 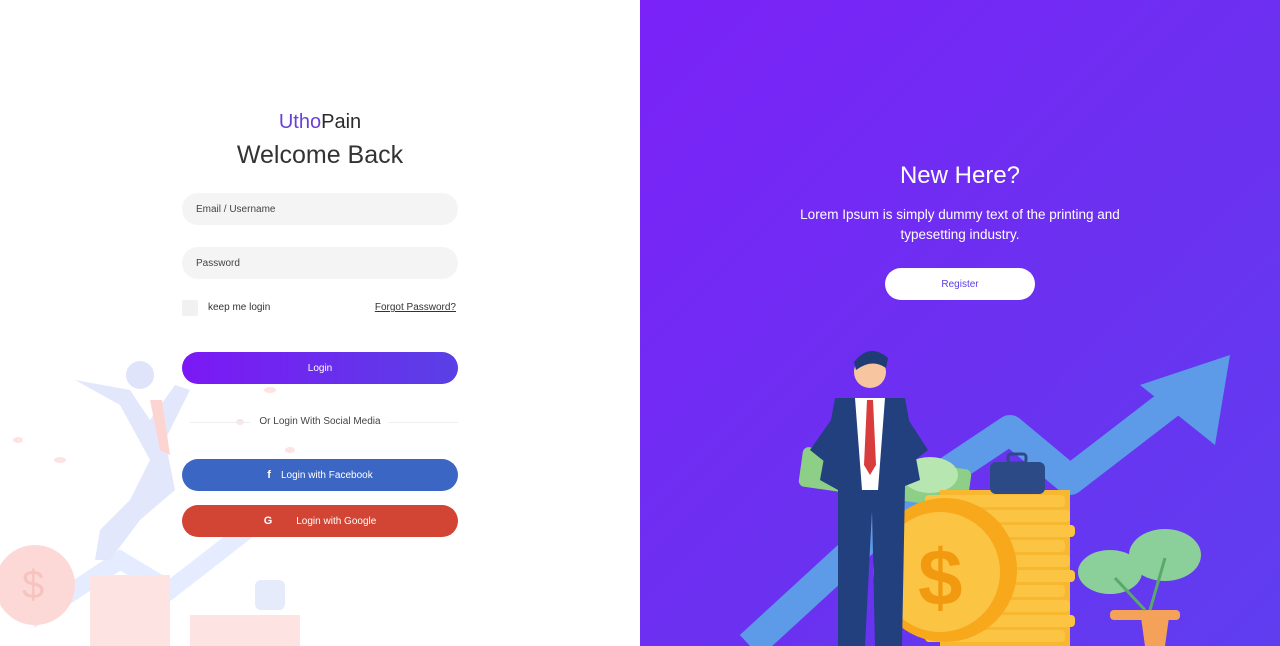 I want to click on keep-login-label: keep me login, so click(x=239, y=307).